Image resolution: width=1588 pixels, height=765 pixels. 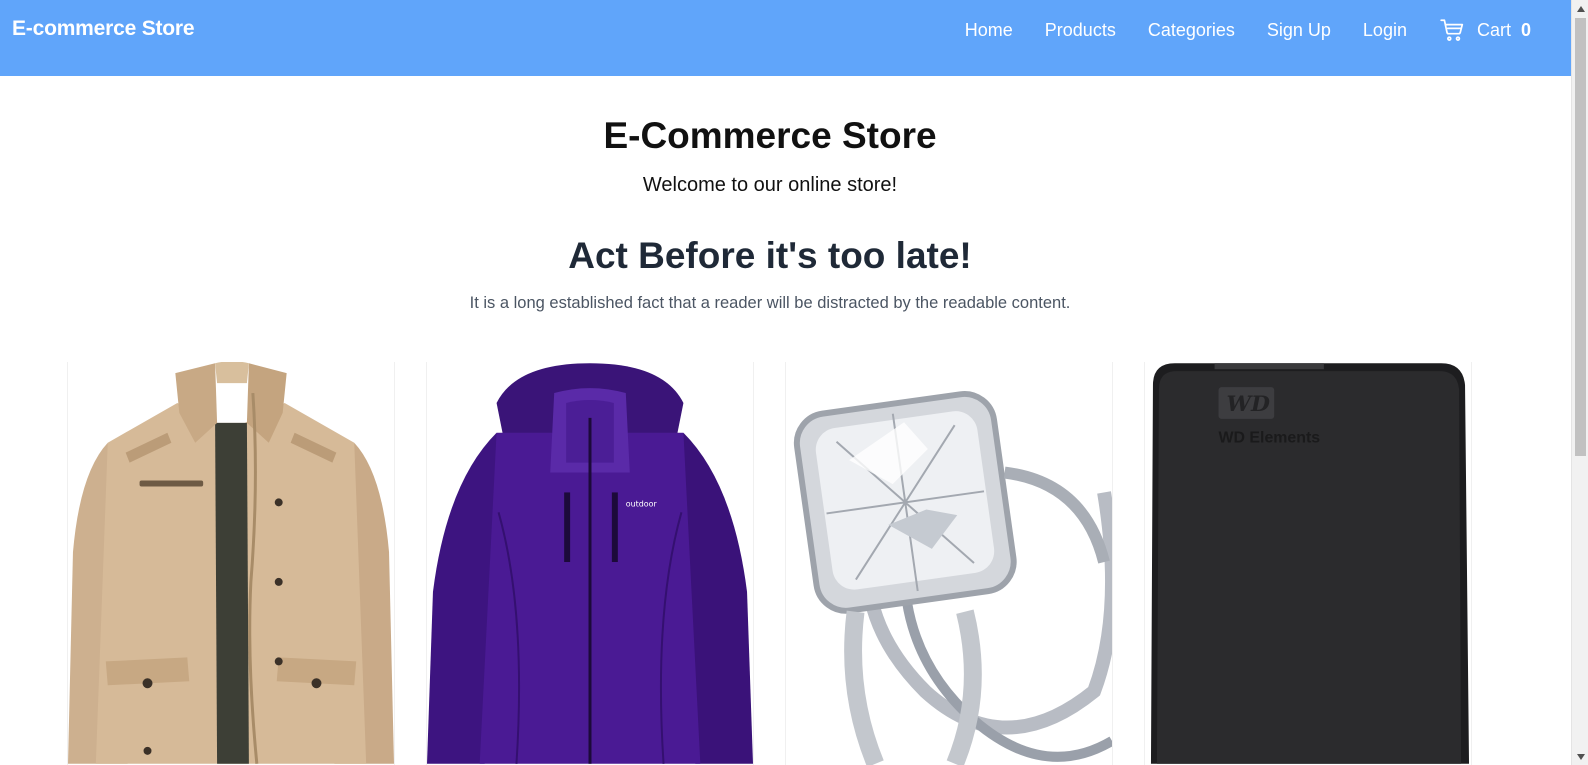 I want to click on beige-jacket-image, so click(x=231, y=563).